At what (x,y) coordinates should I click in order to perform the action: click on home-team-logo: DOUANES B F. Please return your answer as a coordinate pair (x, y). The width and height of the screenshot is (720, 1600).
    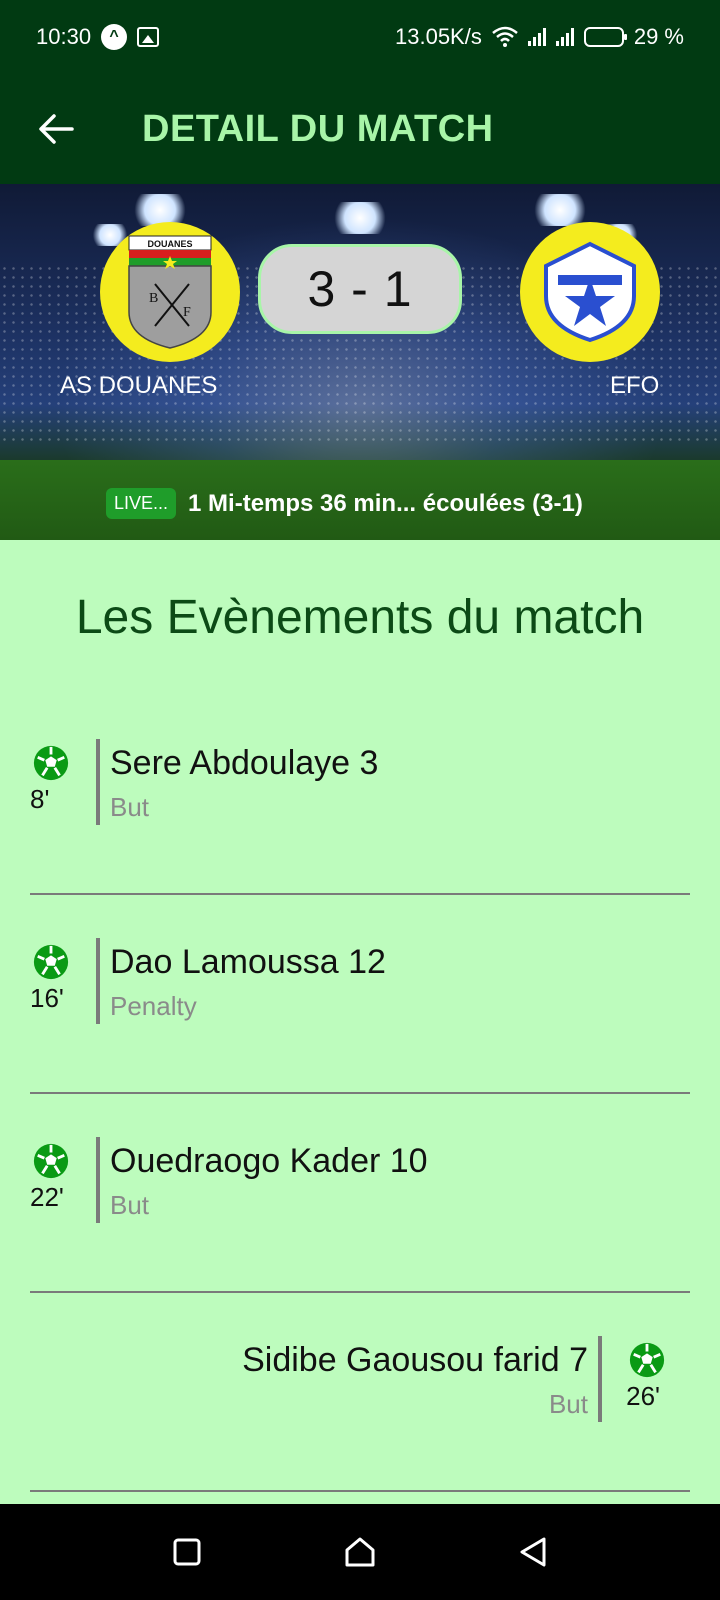
    Looking at the image, I should click on (170, 292).